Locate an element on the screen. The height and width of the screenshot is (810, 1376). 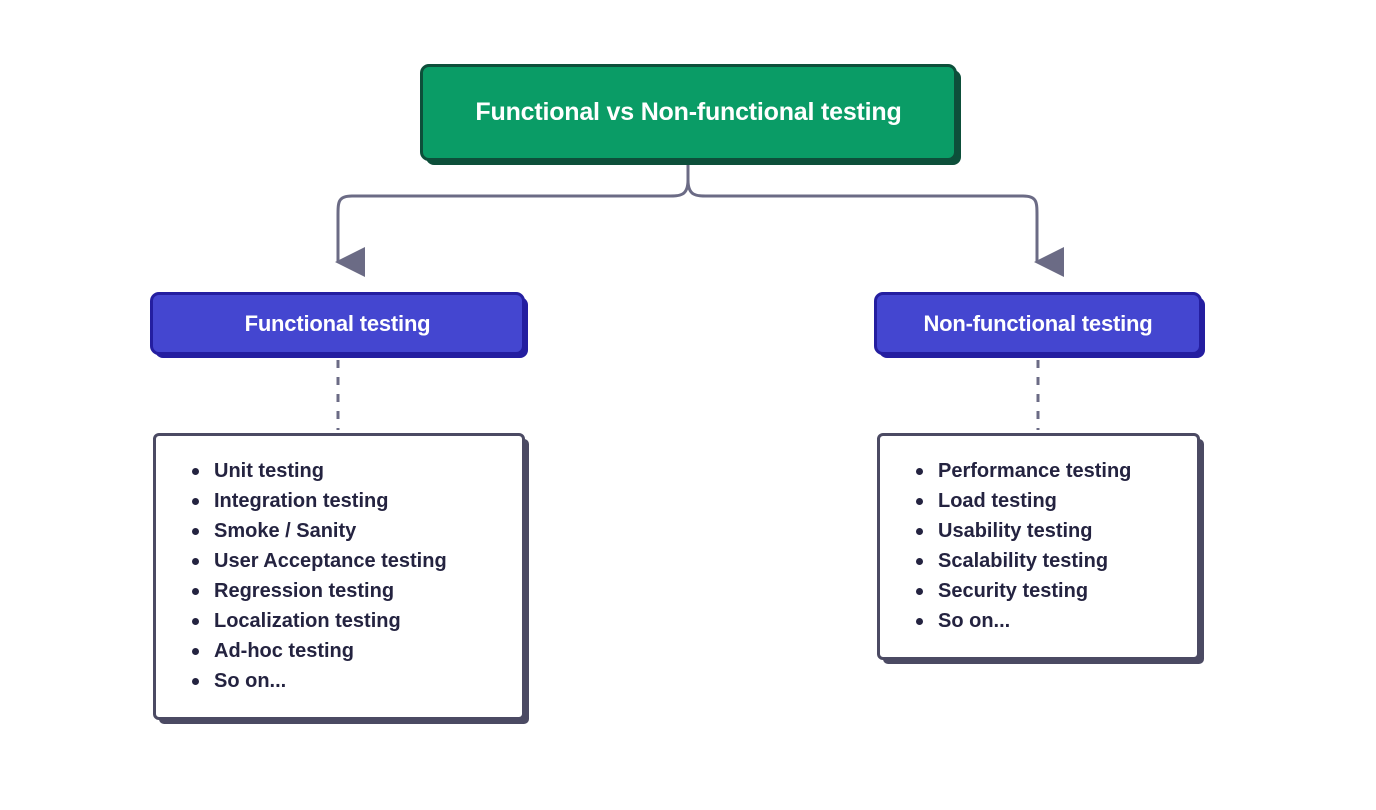
list-item: Unit testing is located at coordinates (346, 471).